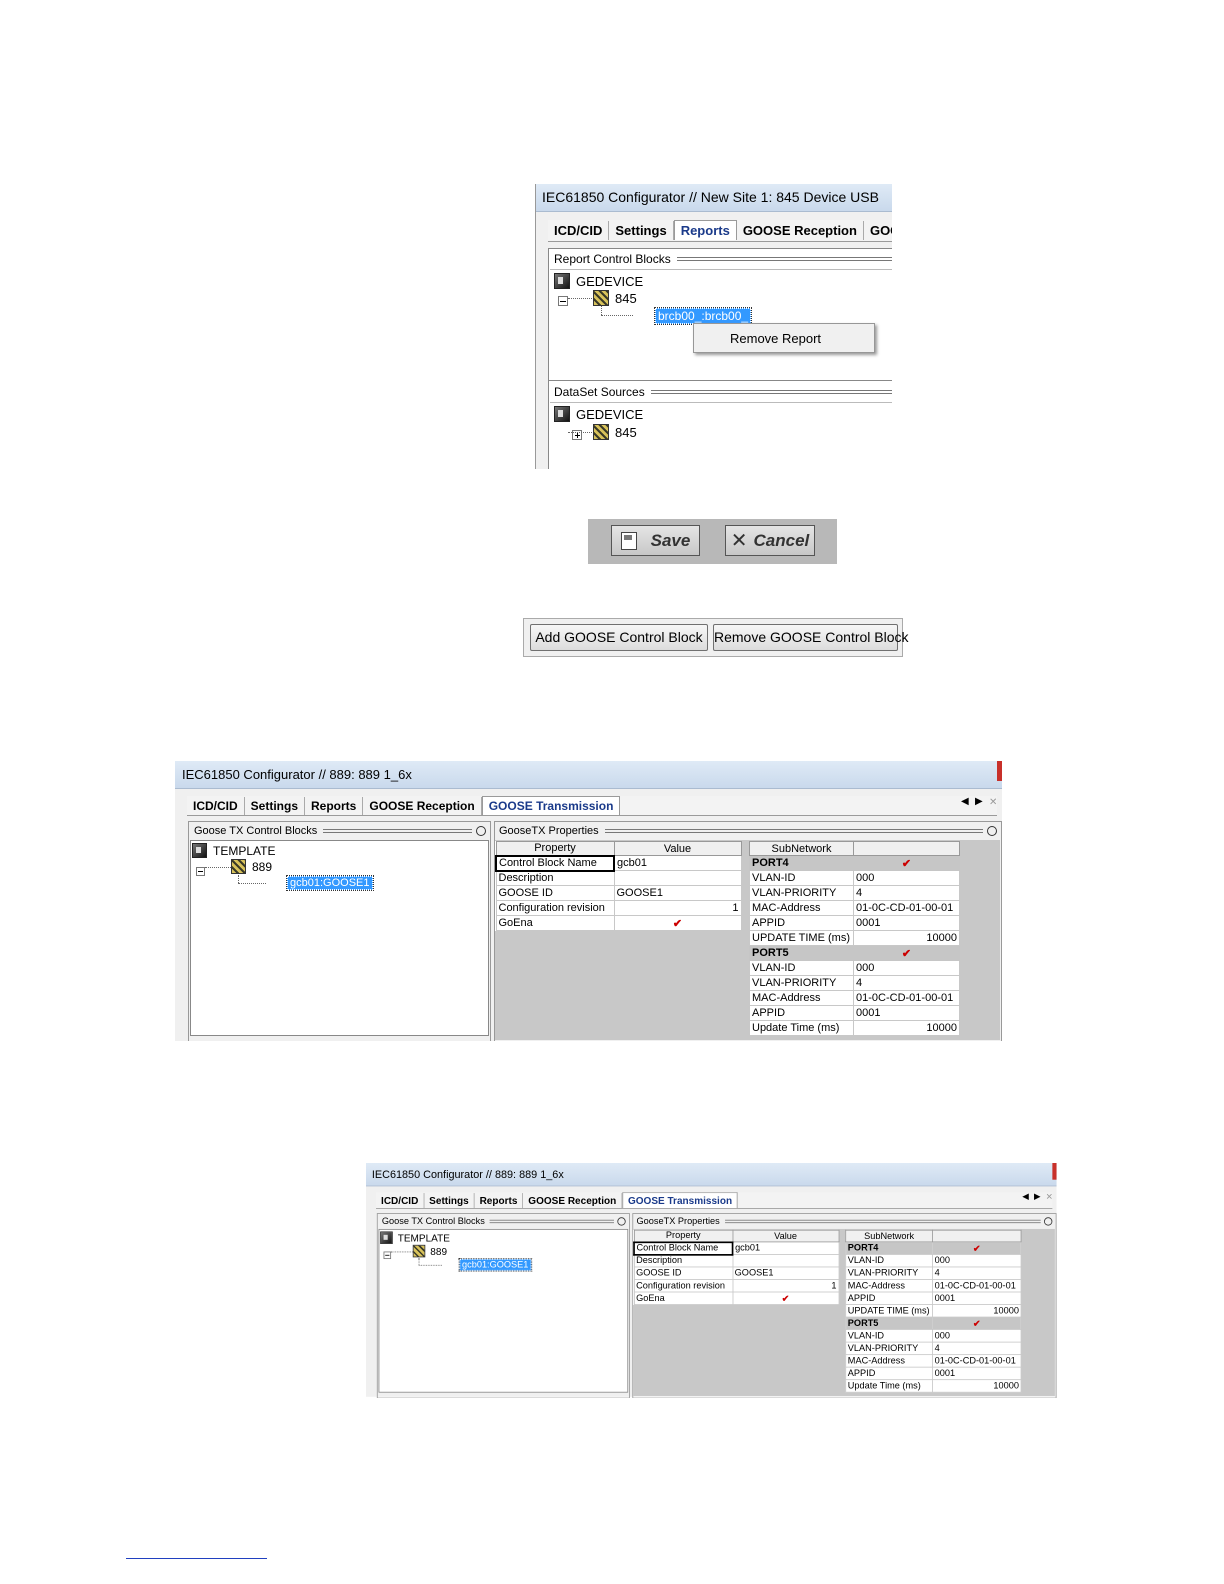  What do you see at coordinates (721, 402) in the screenshot?
I see `ds-header-separator` at bounding box center [721, 402].